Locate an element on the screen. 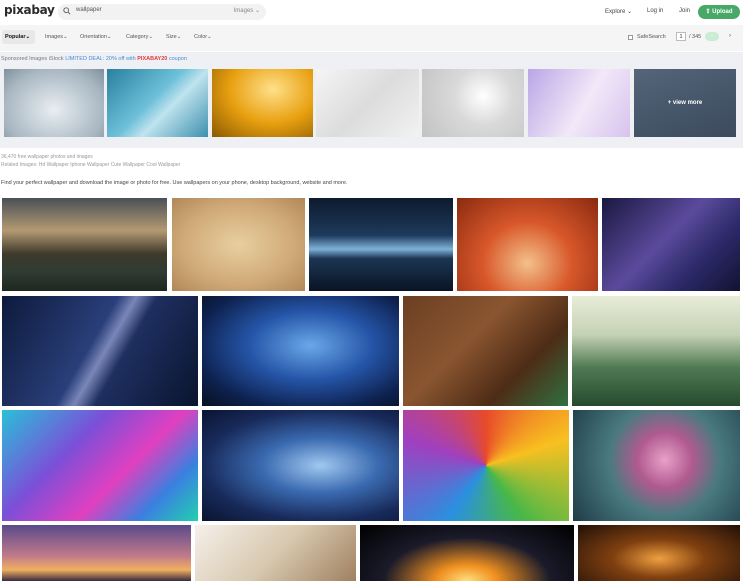 The width and height of the screenshot is (743, 581). view-more-button: + view more is located at coordinates (685, 103).